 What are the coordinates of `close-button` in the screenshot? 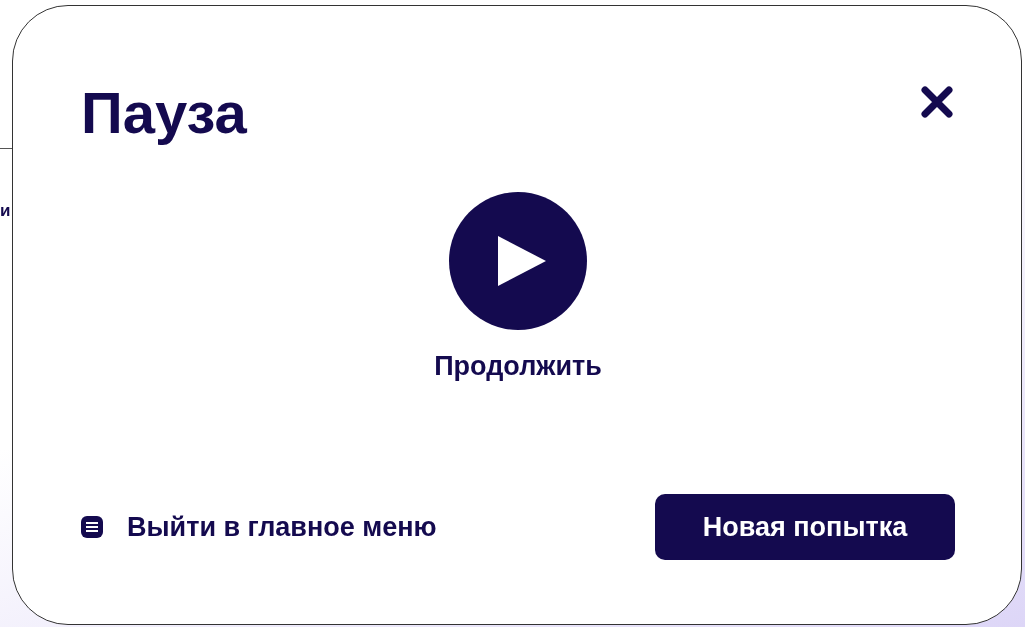 It's located at (937, 102).